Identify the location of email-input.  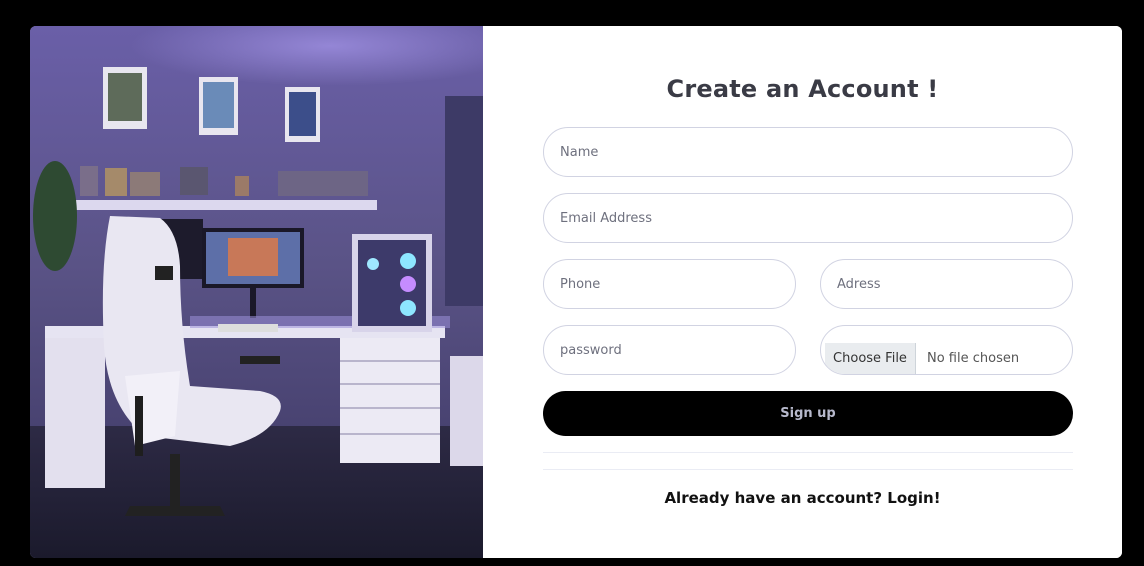
(808, 218).